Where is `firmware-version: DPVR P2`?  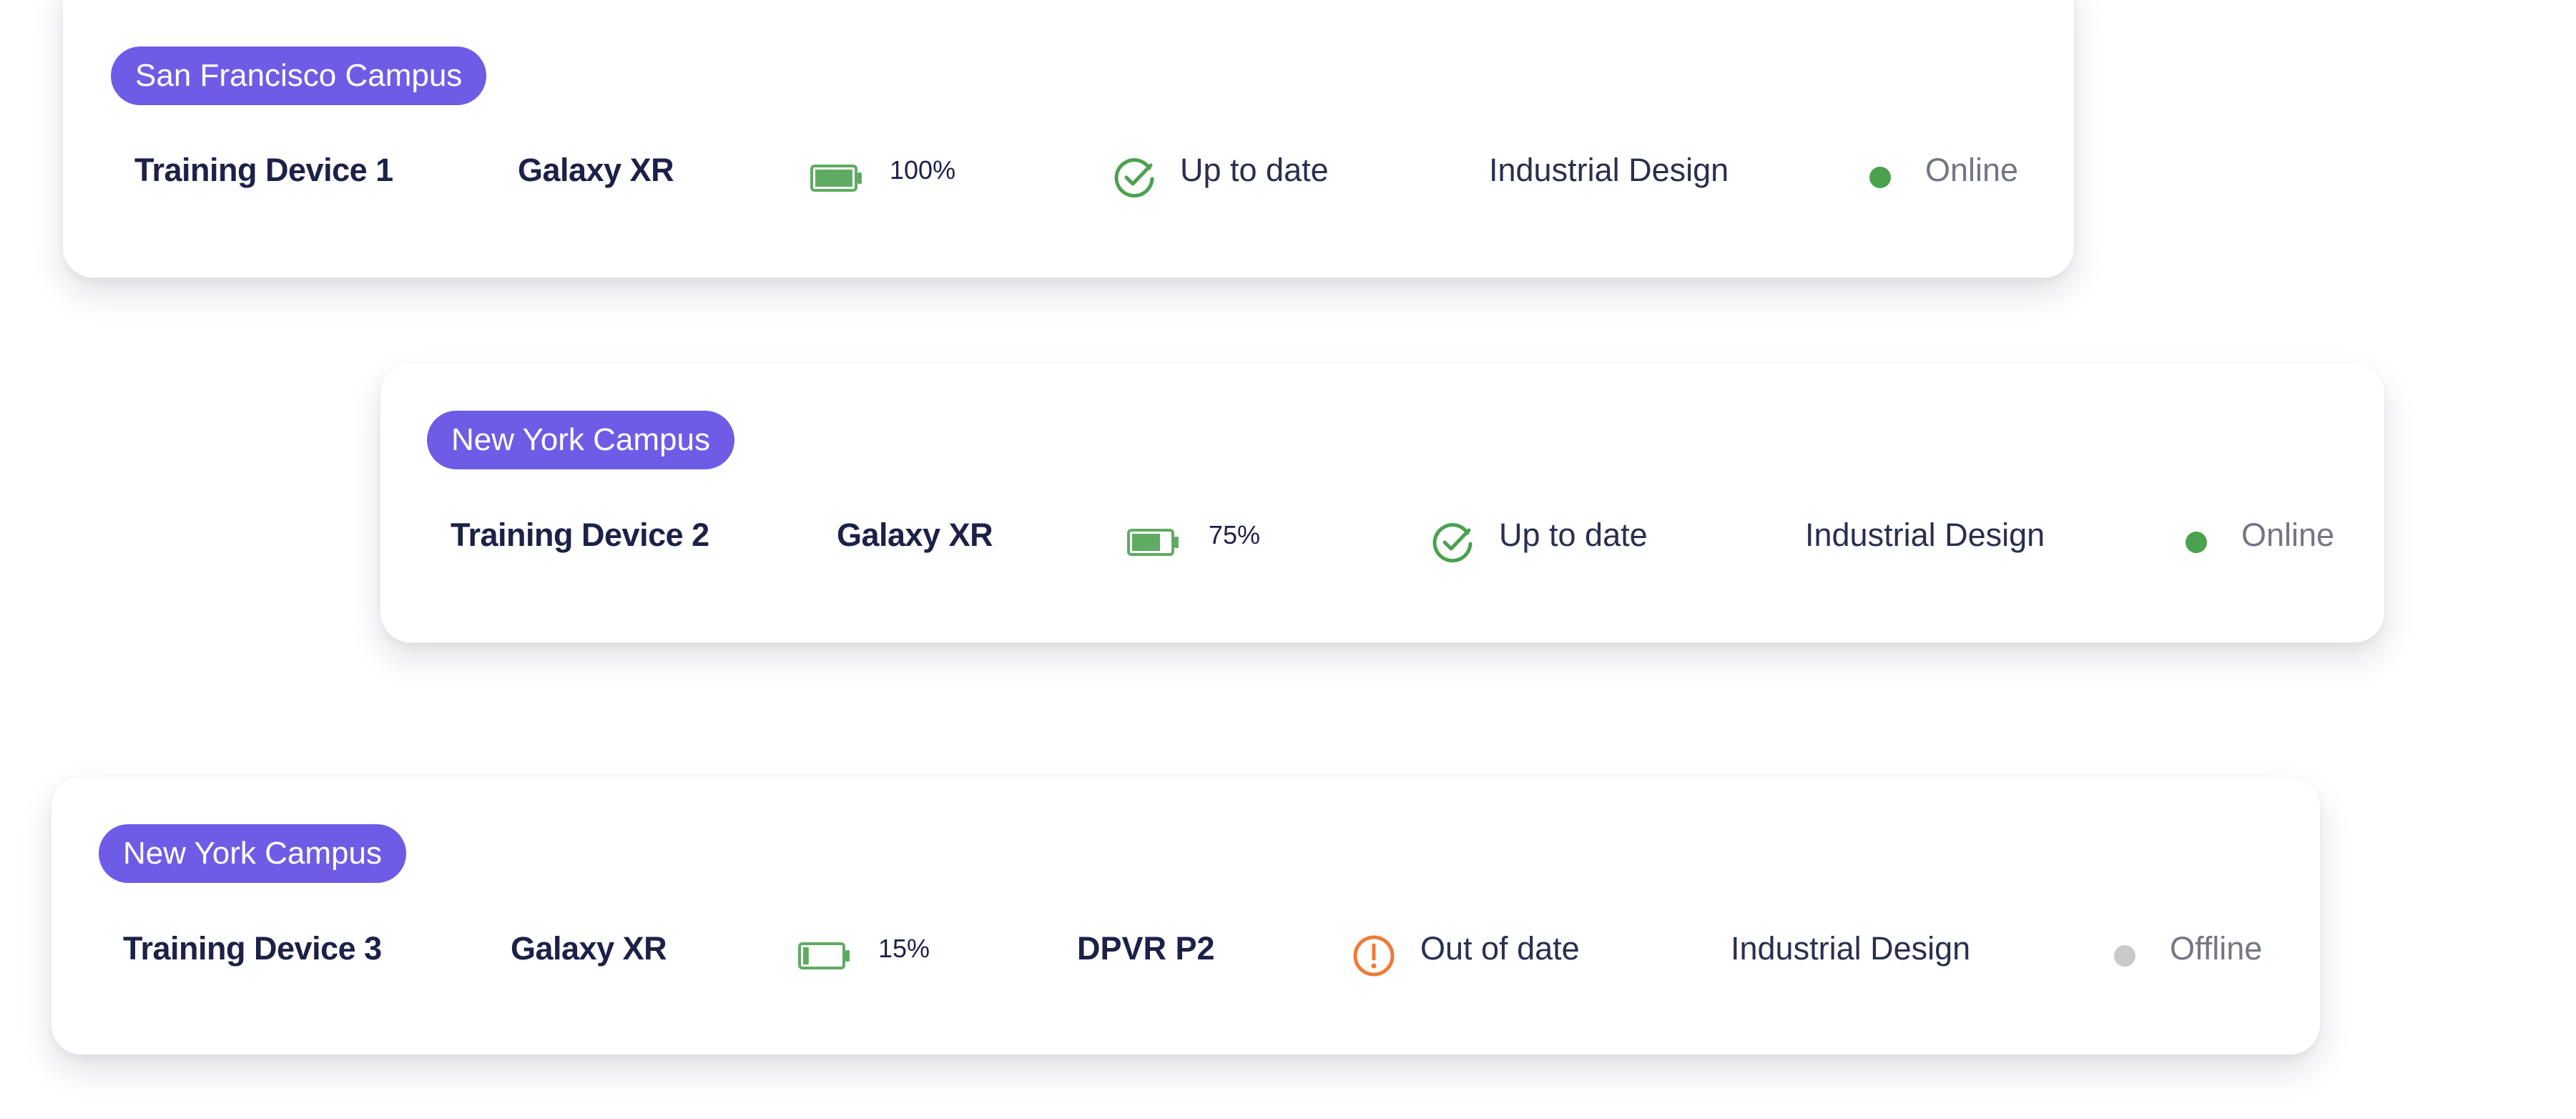 firmware-version: DPVR P2 is located at coordinates (1146, 948).